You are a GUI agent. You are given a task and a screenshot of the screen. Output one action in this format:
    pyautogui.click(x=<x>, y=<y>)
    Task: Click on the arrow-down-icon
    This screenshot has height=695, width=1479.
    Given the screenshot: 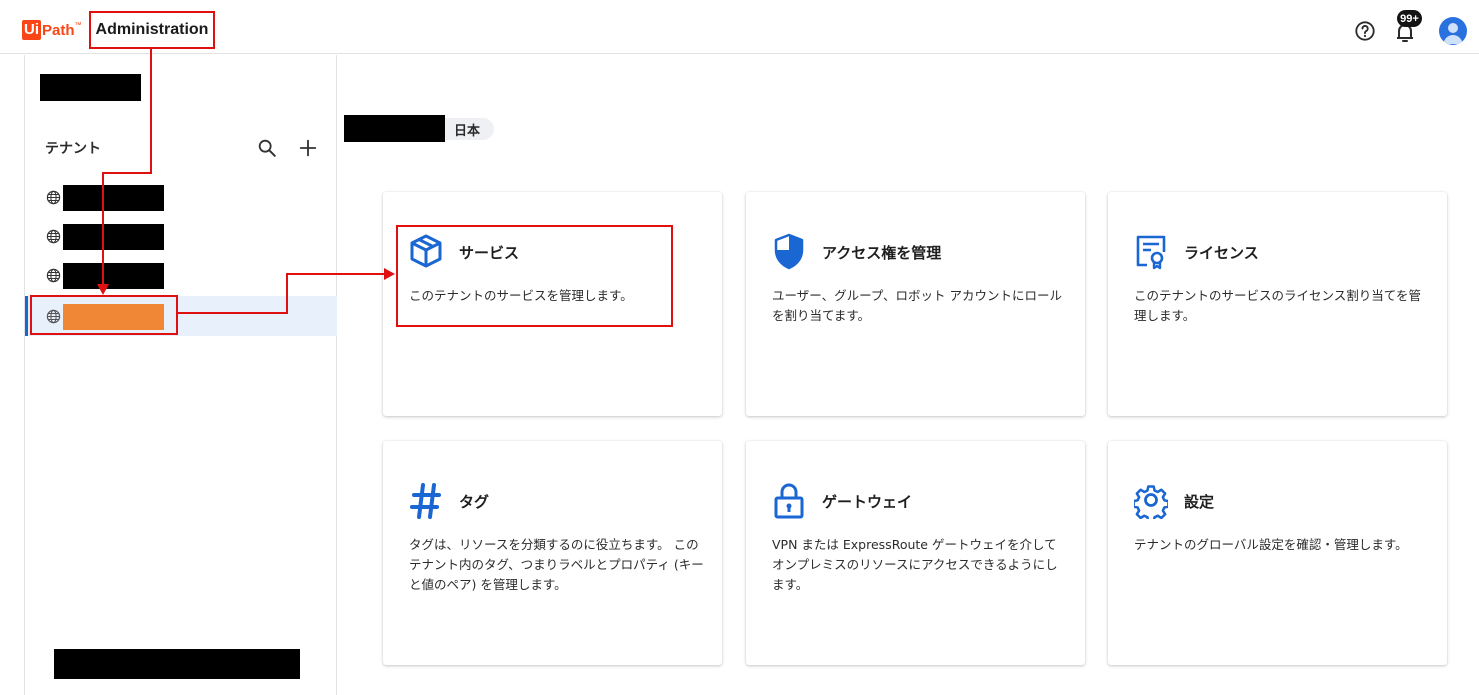 What is the action you would take?
    pyautogui.click(x=103, y=289)
    